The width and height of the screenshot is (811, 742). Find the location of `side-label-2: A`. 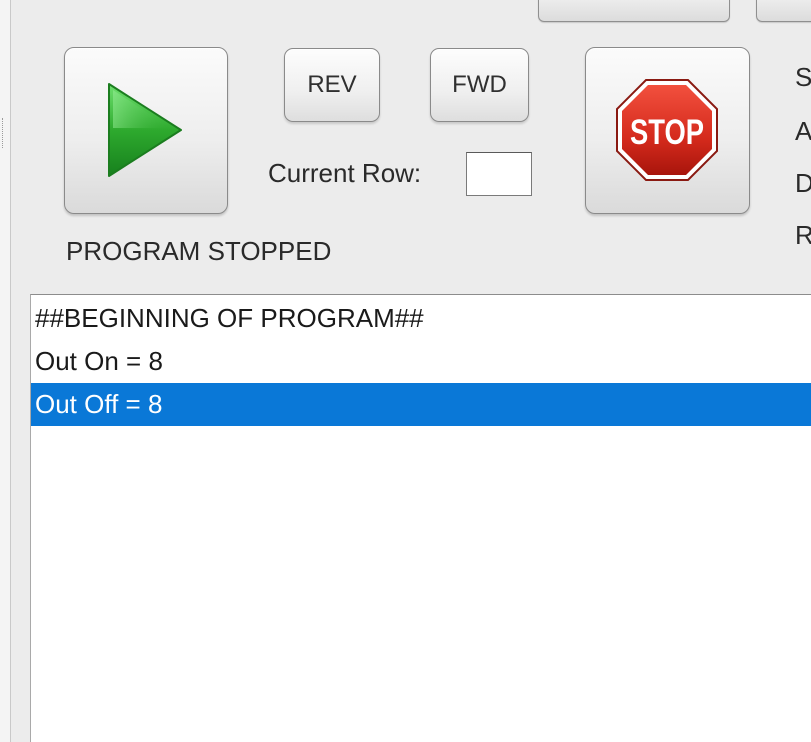

side-label-2: A is located at coordinates (803, 131).